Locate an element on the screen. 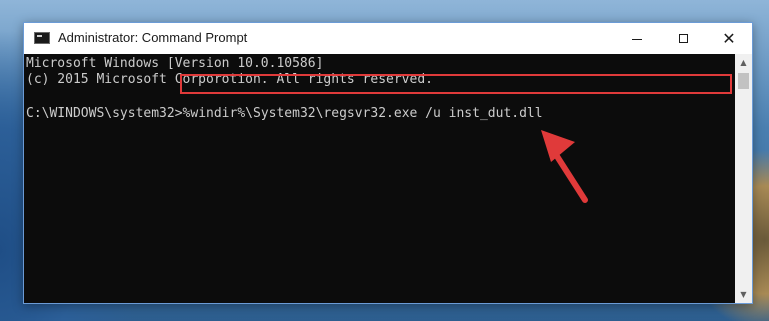  close-icon: ✕ is located at coordinates (729, 38).